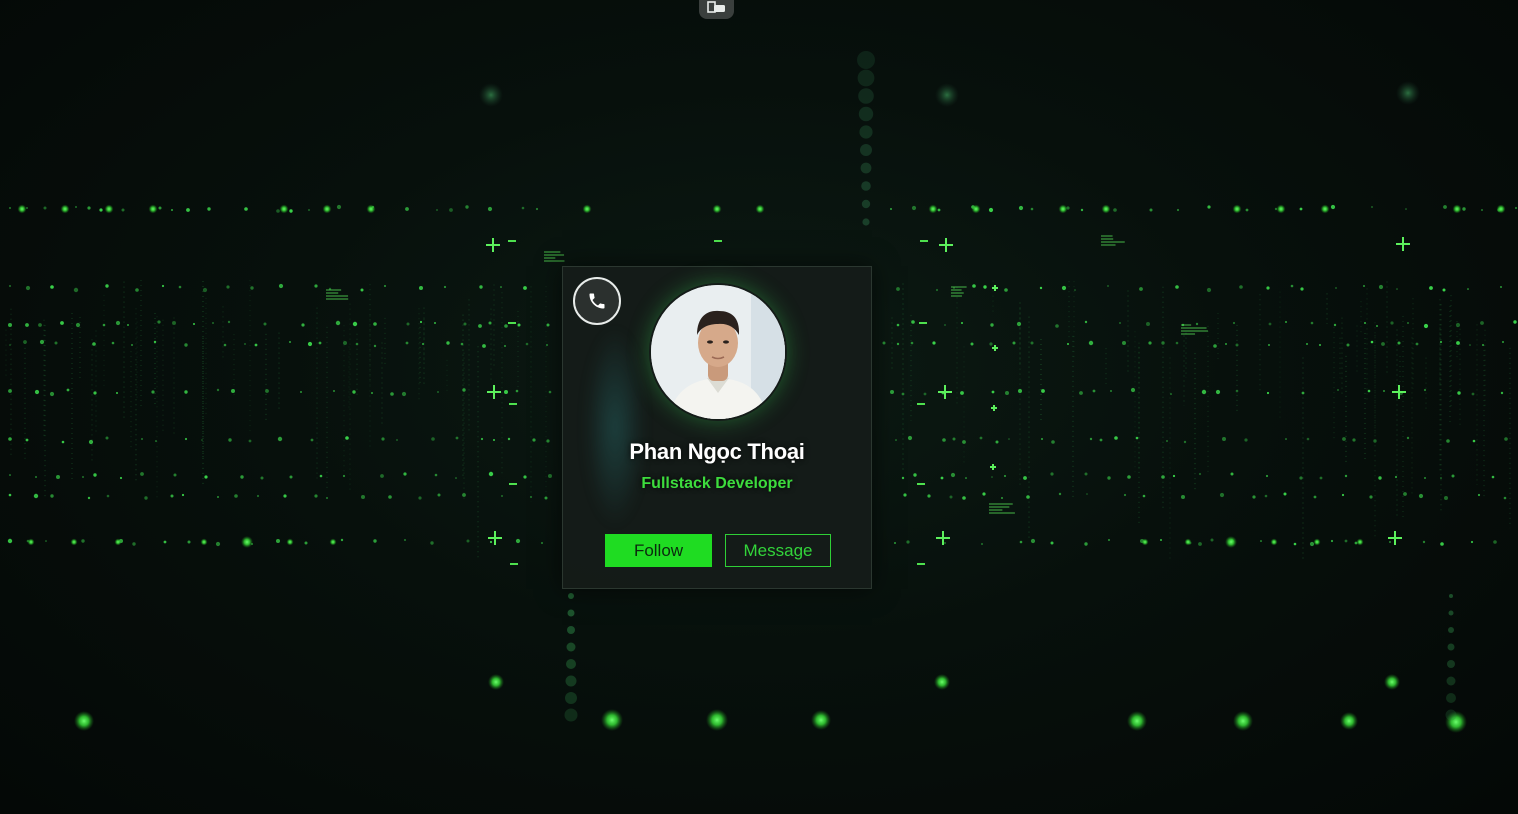 The image size is (1518, 814). I want to click on follow-button: Follow, so click(658, 550).